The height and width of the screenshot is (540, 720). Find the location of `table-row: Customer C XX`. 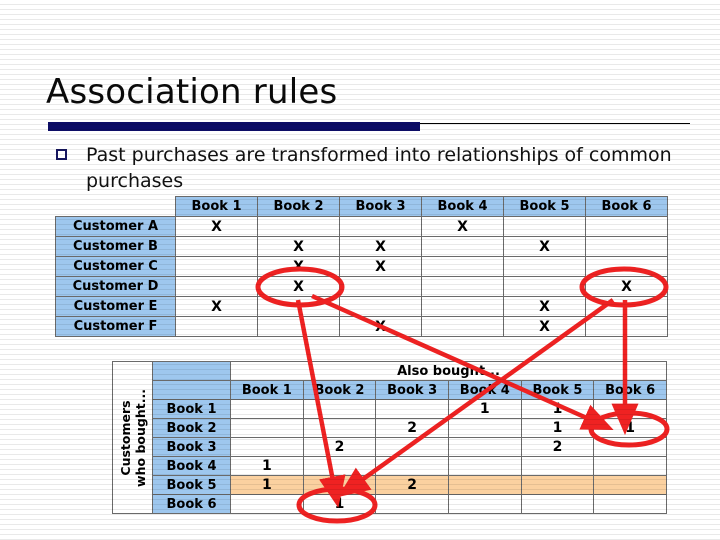

table-row: Customer C XX is located at coordinates (361, 266).